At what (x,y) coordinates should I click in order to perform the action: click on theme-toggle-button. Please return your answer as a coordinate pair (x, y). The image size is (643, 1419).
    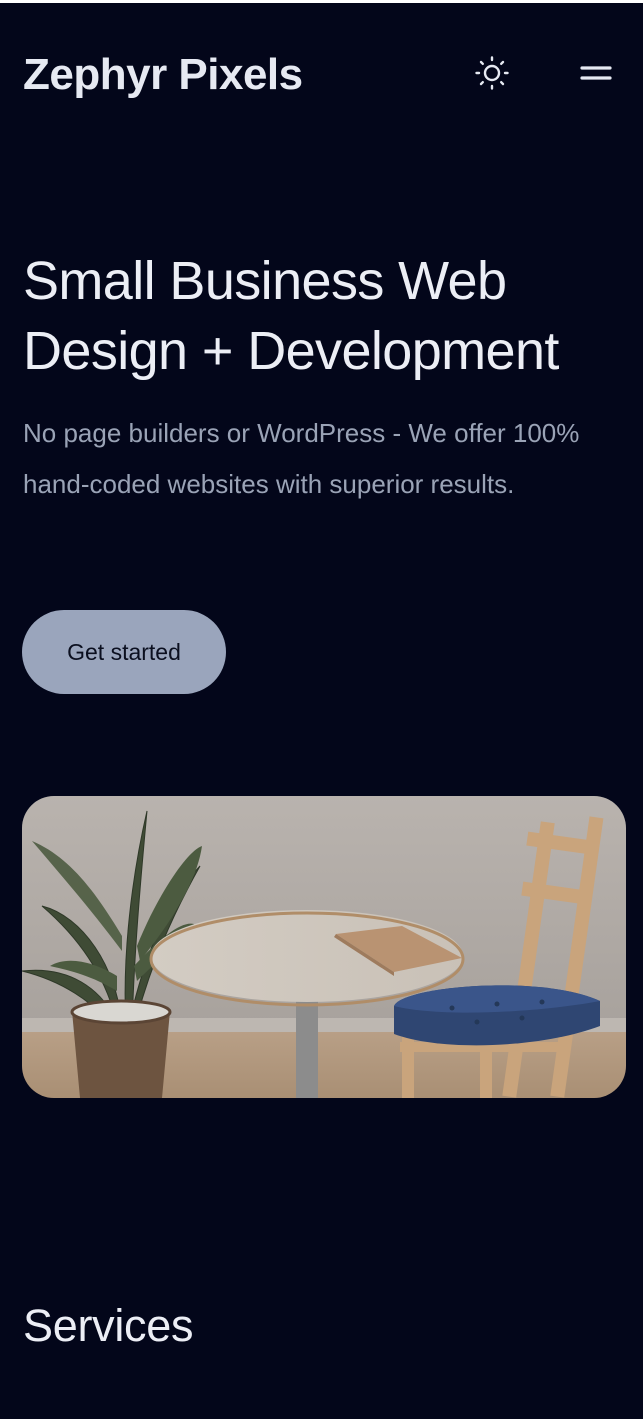
    Looking at the image, I should click on (492, 73).